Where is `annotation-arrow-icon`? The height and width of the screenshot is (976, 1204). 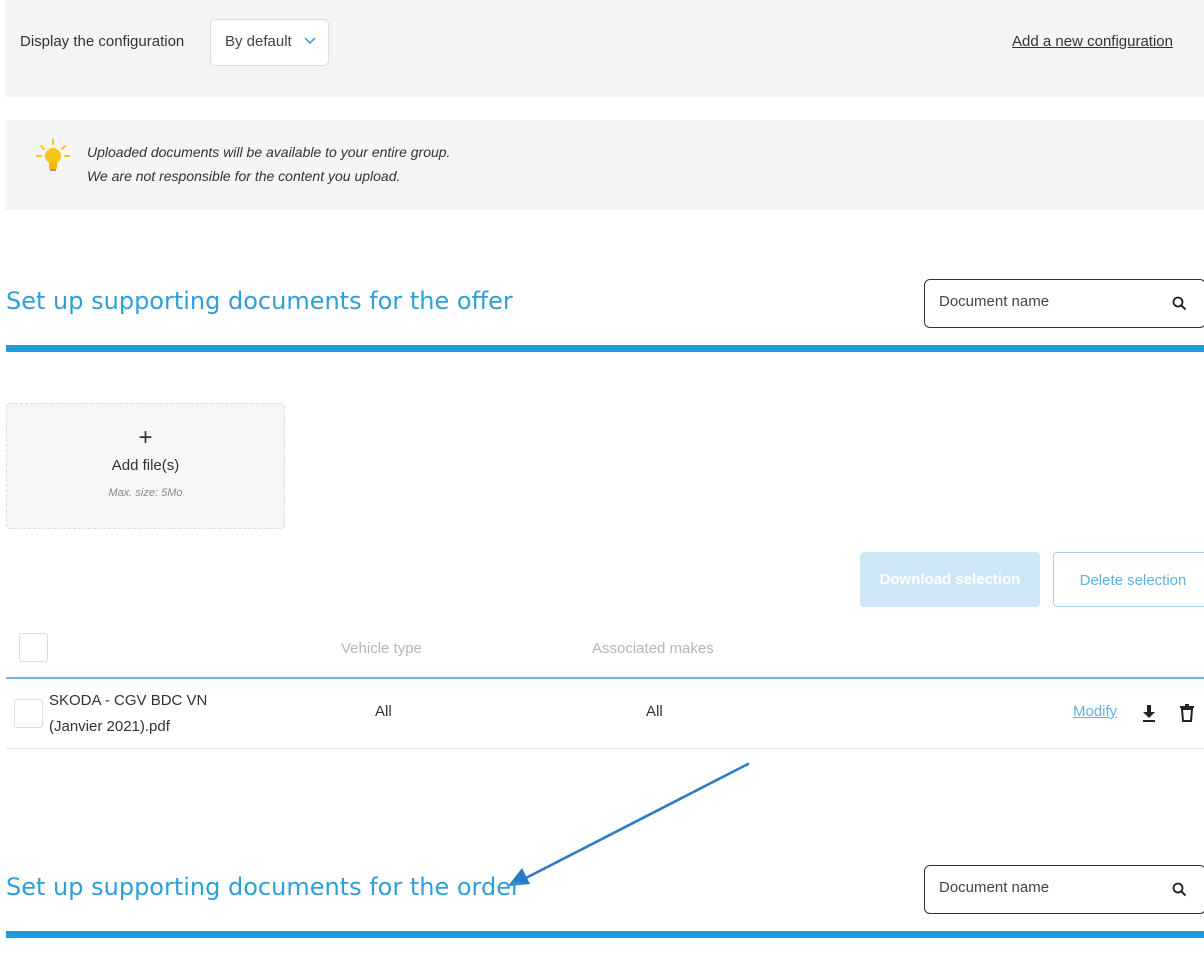
annotation-arrow-icon is located at coordinates (629, 824).